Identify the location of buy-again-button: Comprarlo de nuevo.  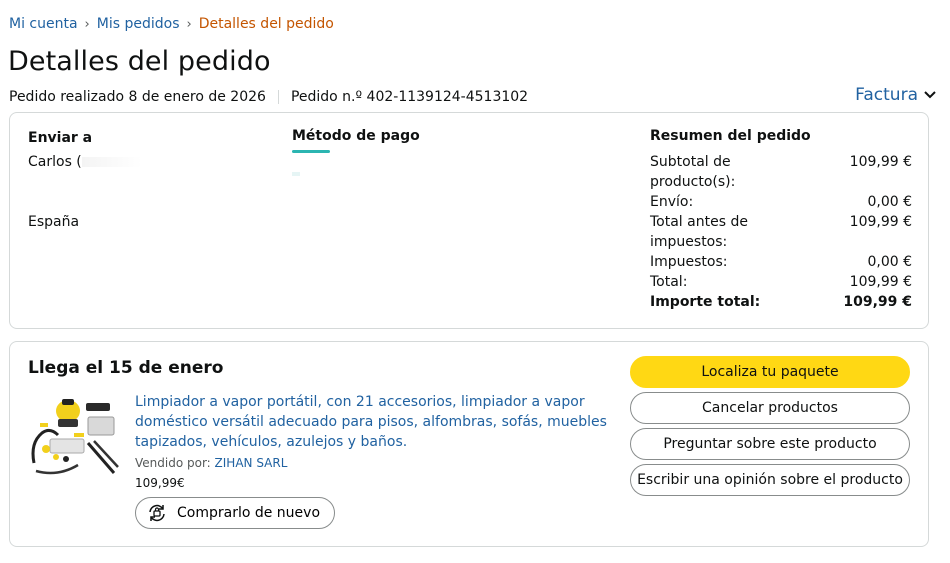
(235, 513).